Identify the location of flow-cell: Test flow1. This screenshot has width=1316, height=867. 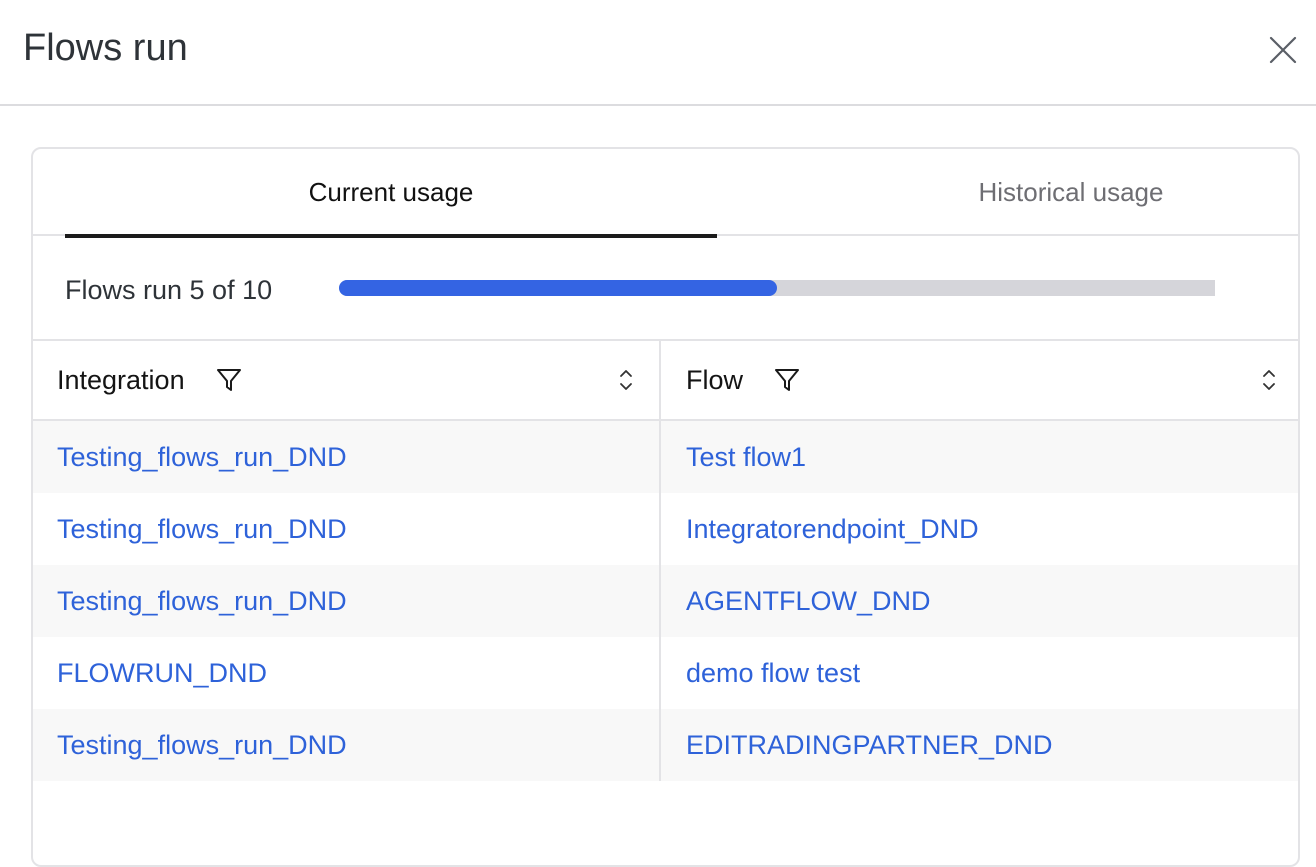
(979, 457).